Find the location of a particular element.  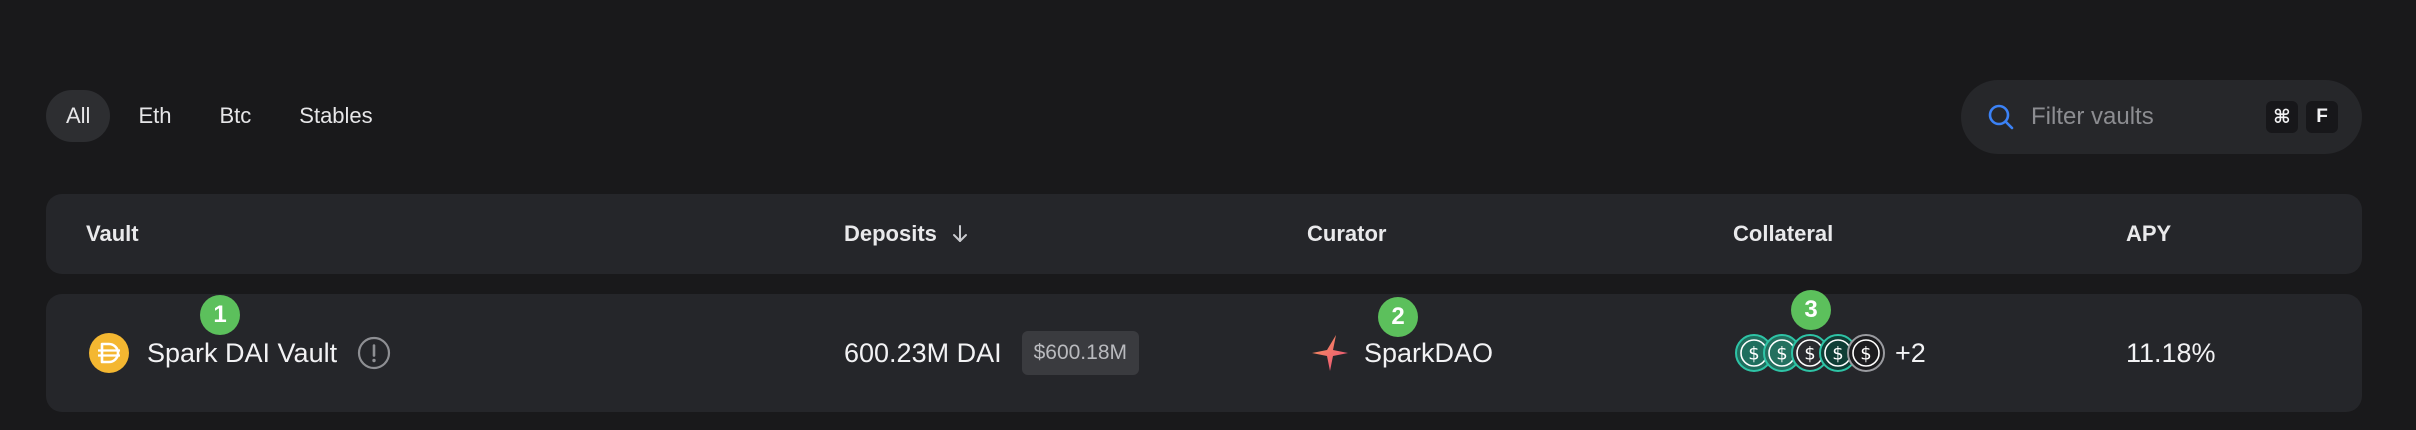

column-header-apy: APY is located at coordinates (2148, 234).